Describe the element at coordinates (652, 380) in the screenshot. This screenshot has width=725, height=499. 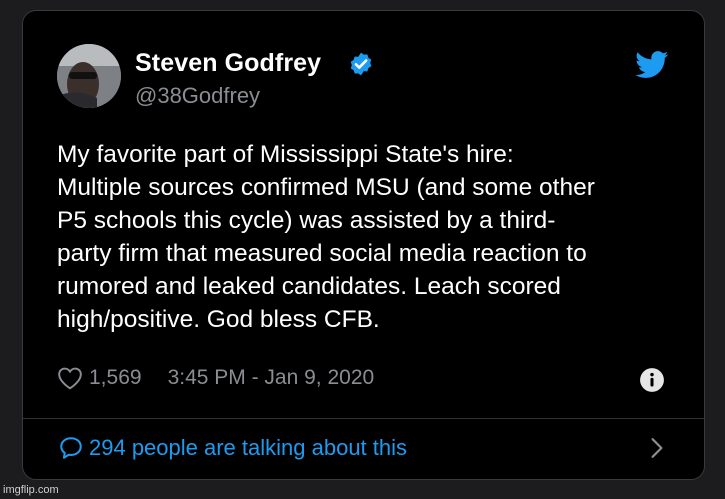
I see `info-icon` at that location.